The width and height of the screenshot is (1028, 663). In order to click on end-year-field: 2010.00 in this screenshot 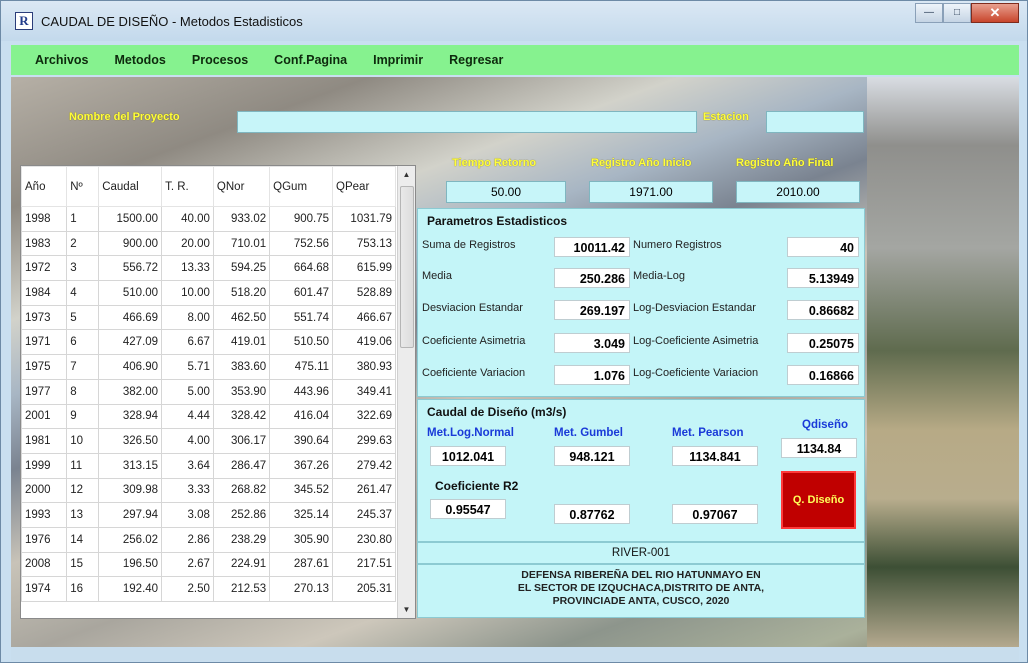, I will do `click(798, 192)`.